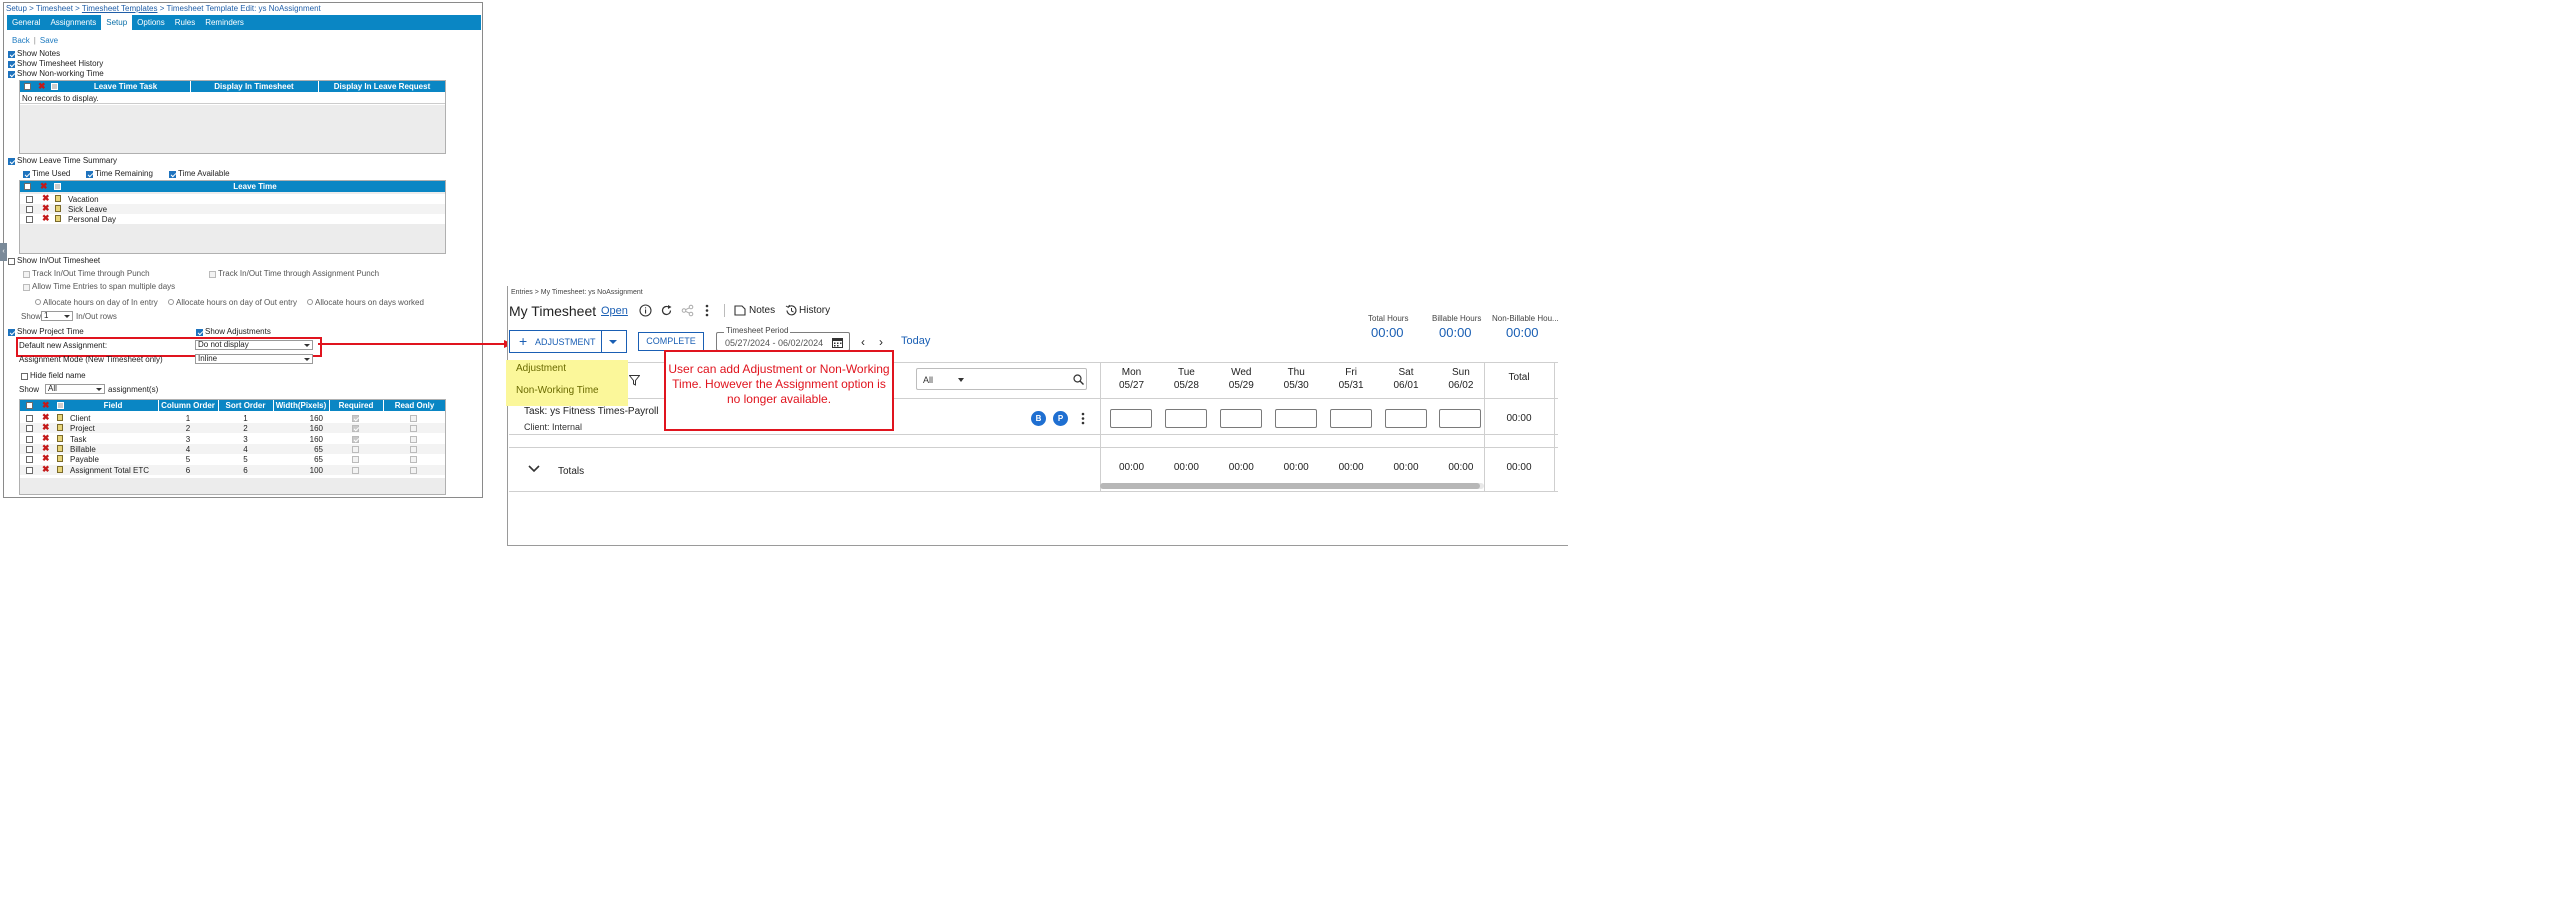 The height and width of the screenshot is (903, 2567). What do you see at coordinates (44, 8) in the screenshot?
I see `breadcrumb-setup: Setup > Timesheet >` at bounding box center [44, 8].